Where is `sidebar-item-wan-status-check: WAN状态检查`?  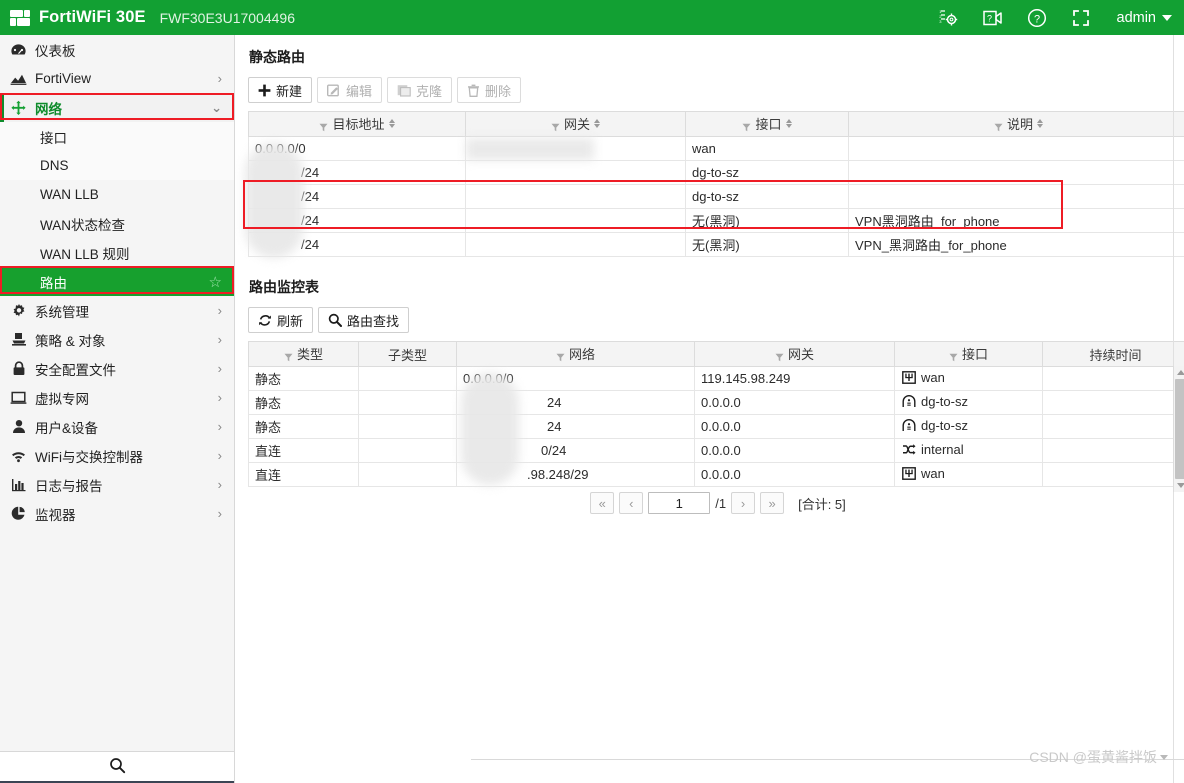
sidebar-item-wan-status-check: WAN状态检查 is located at coordinates (117, 223).